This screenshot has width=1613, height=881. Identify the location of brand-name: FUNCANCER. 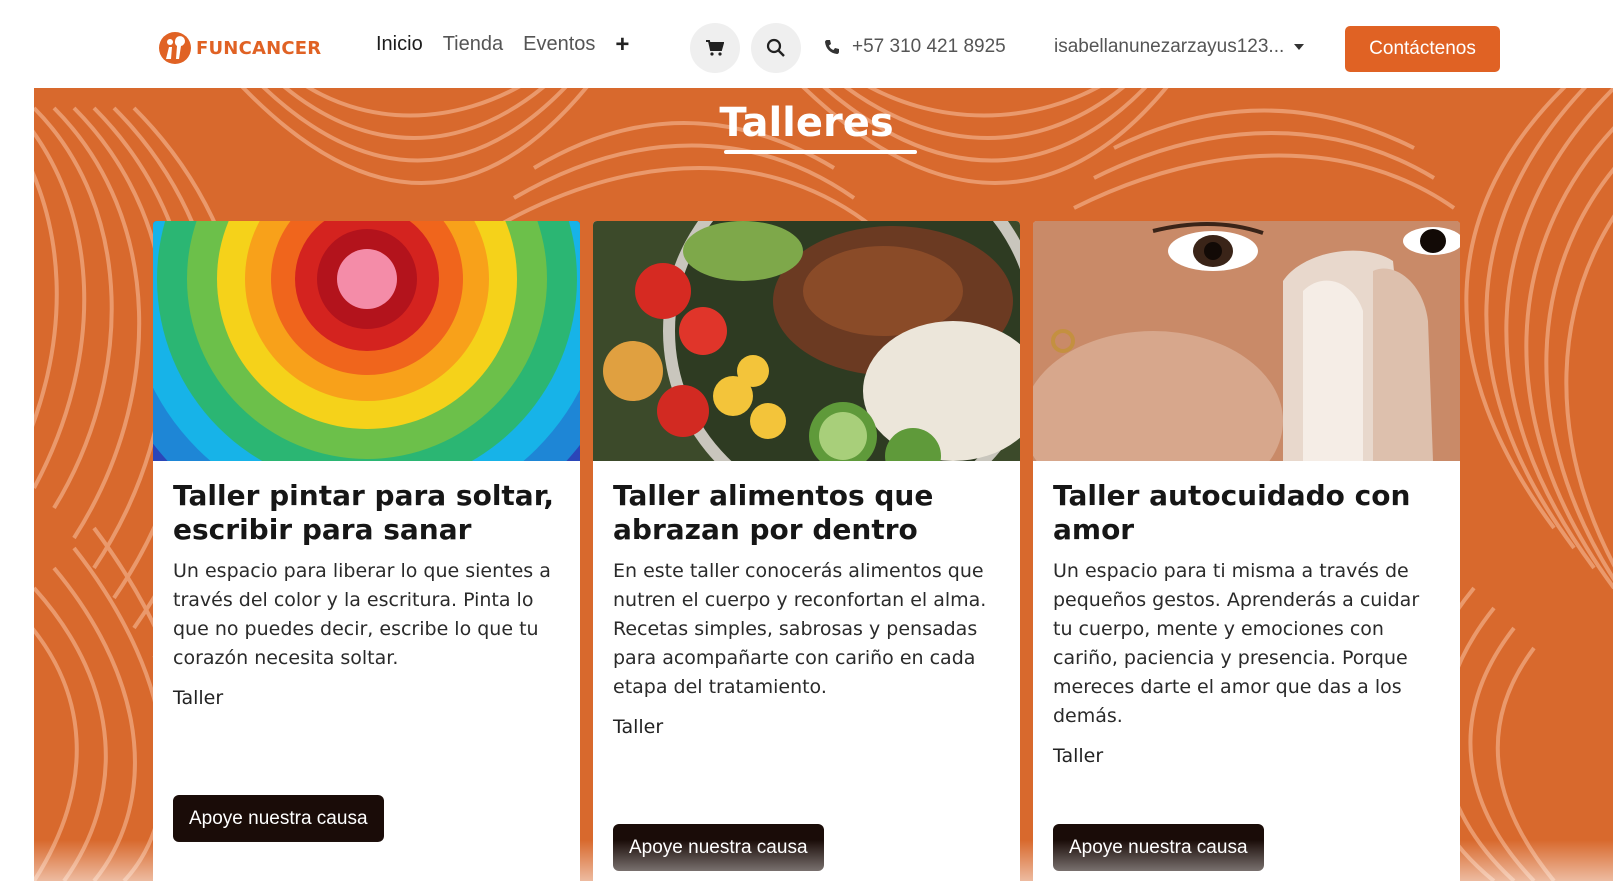
(259, 48).